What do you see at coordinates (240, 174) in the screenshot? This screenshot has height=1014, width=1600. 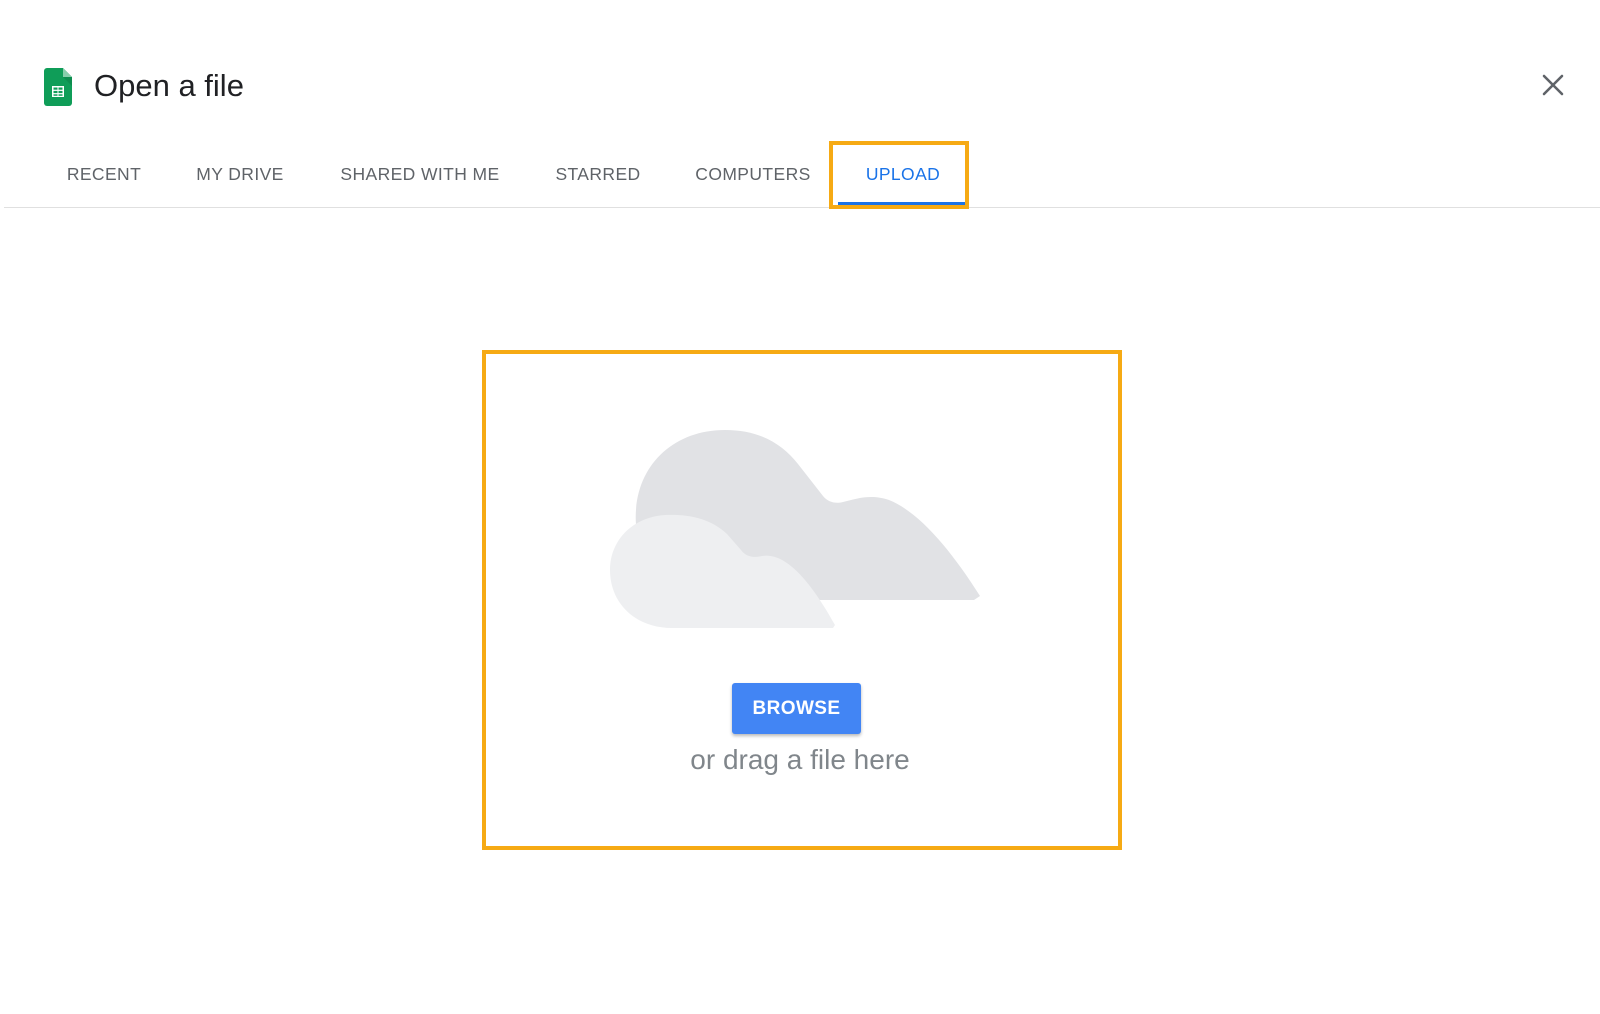 I see `tab-my-drive: MY DRIVE` at bounding box center [240, 174].